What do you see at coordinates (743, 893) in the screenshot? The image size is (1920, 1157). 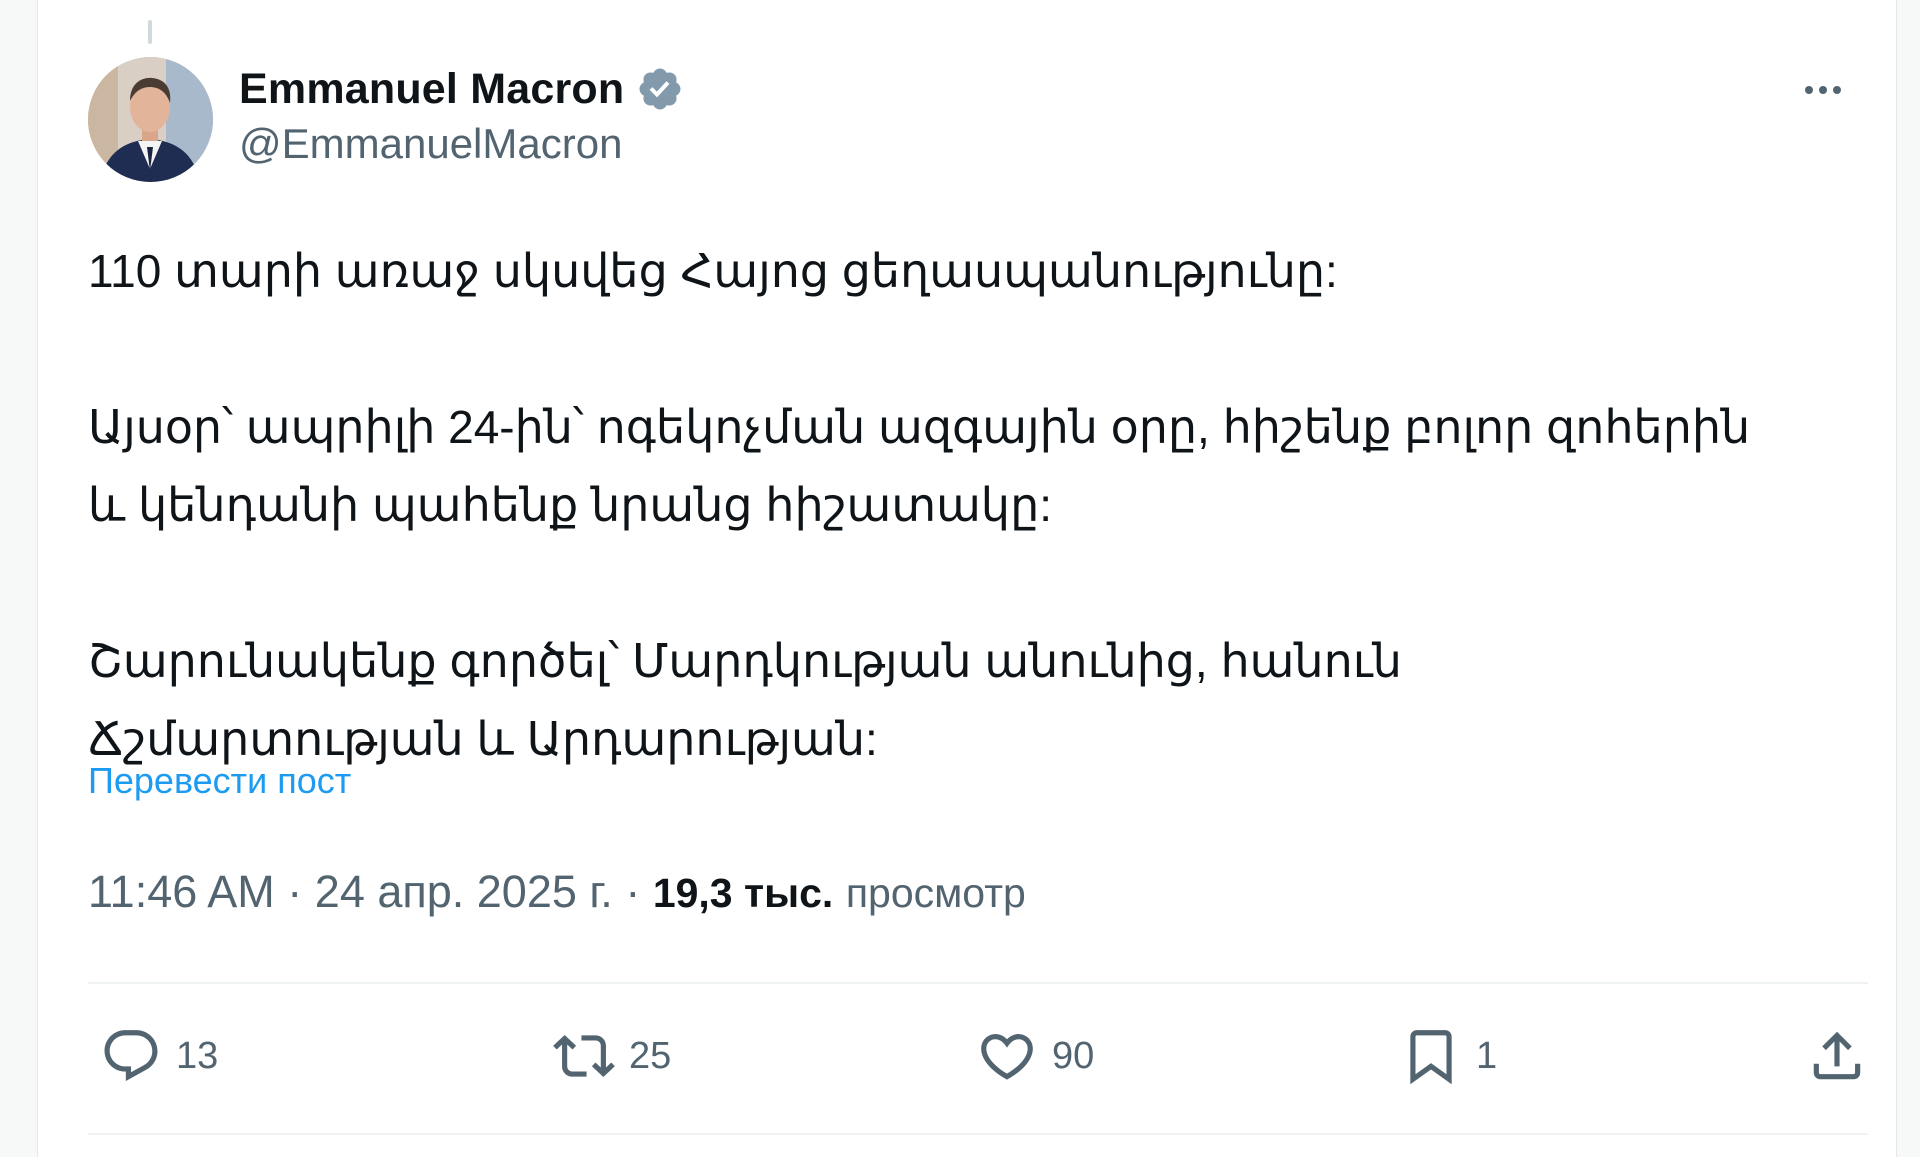 I see `views-count: 19,3 тыс.` at bounding box center [743, 893].